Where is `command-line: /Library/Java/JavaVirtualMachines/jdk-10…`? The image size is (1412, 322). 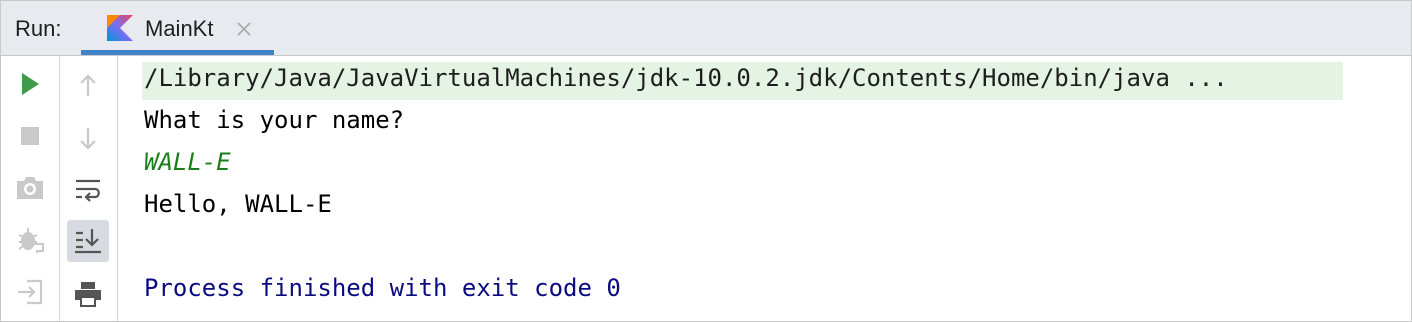 command-line: /Library/Java/JavaVirtualMachines/jdk-10… is located at coordinates (686, 78).